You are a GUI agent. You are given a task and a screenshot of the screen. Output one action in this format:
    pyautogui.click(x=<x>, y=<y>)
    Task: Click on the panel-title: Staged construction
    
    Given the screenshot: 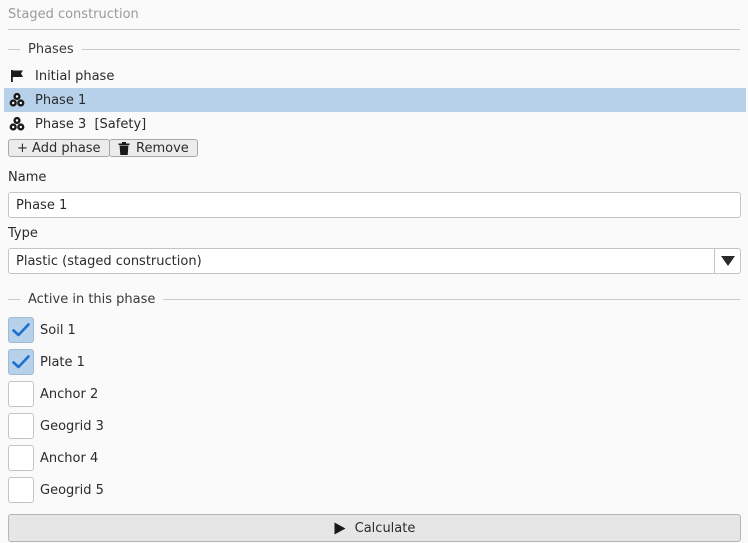 What is the action you would take?
    pyautogui.click(x=73, y=14)
    